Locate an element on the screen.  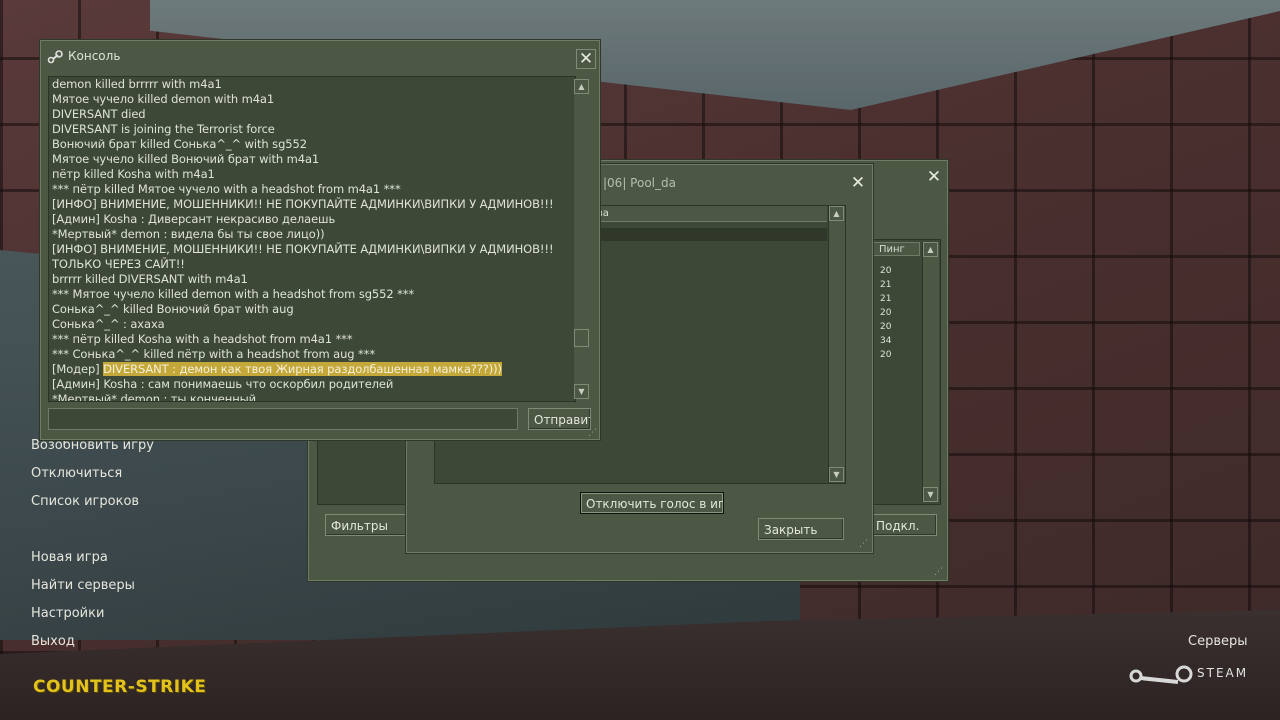
console-line: brrrrr killed DIVERSANT with m4a1 is located at coordinates (150, 279).